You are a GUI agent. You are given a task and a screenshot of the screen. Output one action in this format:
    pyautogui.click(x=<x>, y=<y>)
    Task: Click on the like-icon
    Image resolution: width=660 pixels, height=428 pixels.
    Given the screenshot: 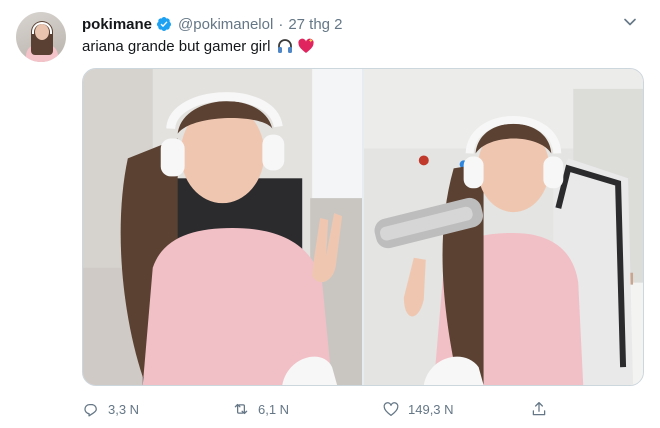 What is the action you would take?
    pyautogui.click(x=391, y=409)
    